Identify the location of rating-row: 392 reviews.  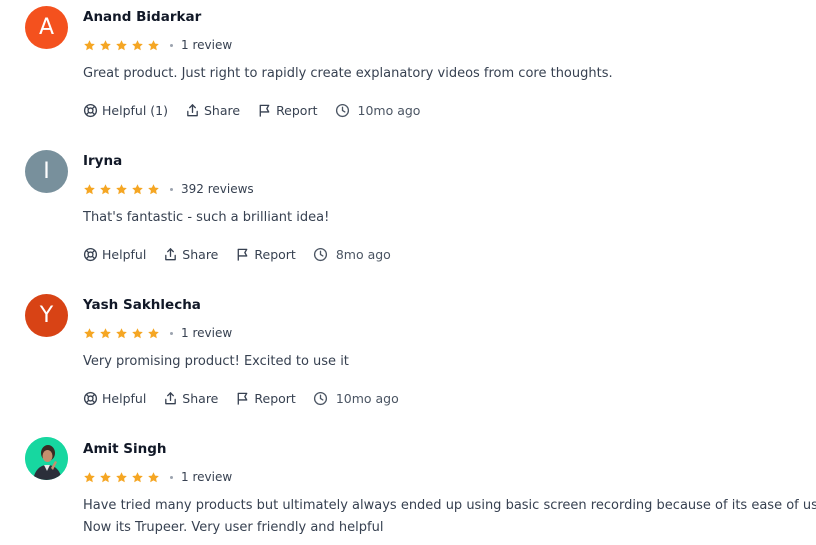
(168, 189).